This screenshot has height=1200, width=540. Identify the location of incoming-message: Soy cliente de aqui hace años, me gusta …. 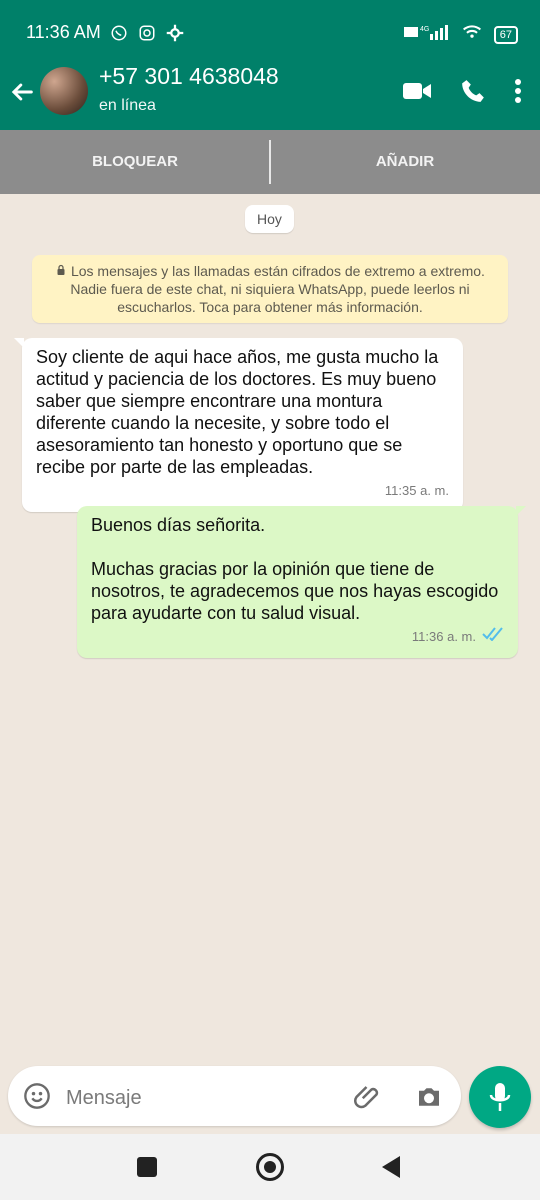
(238, 425).